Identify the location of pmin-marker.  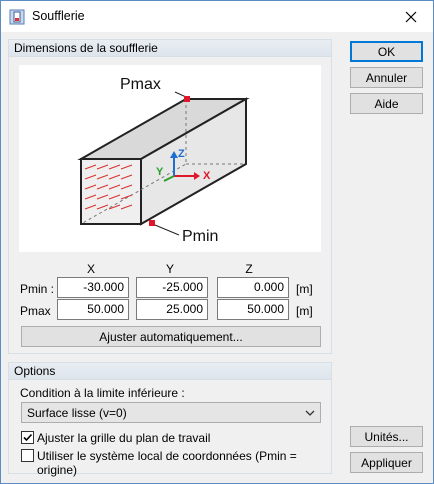
(152, 223).